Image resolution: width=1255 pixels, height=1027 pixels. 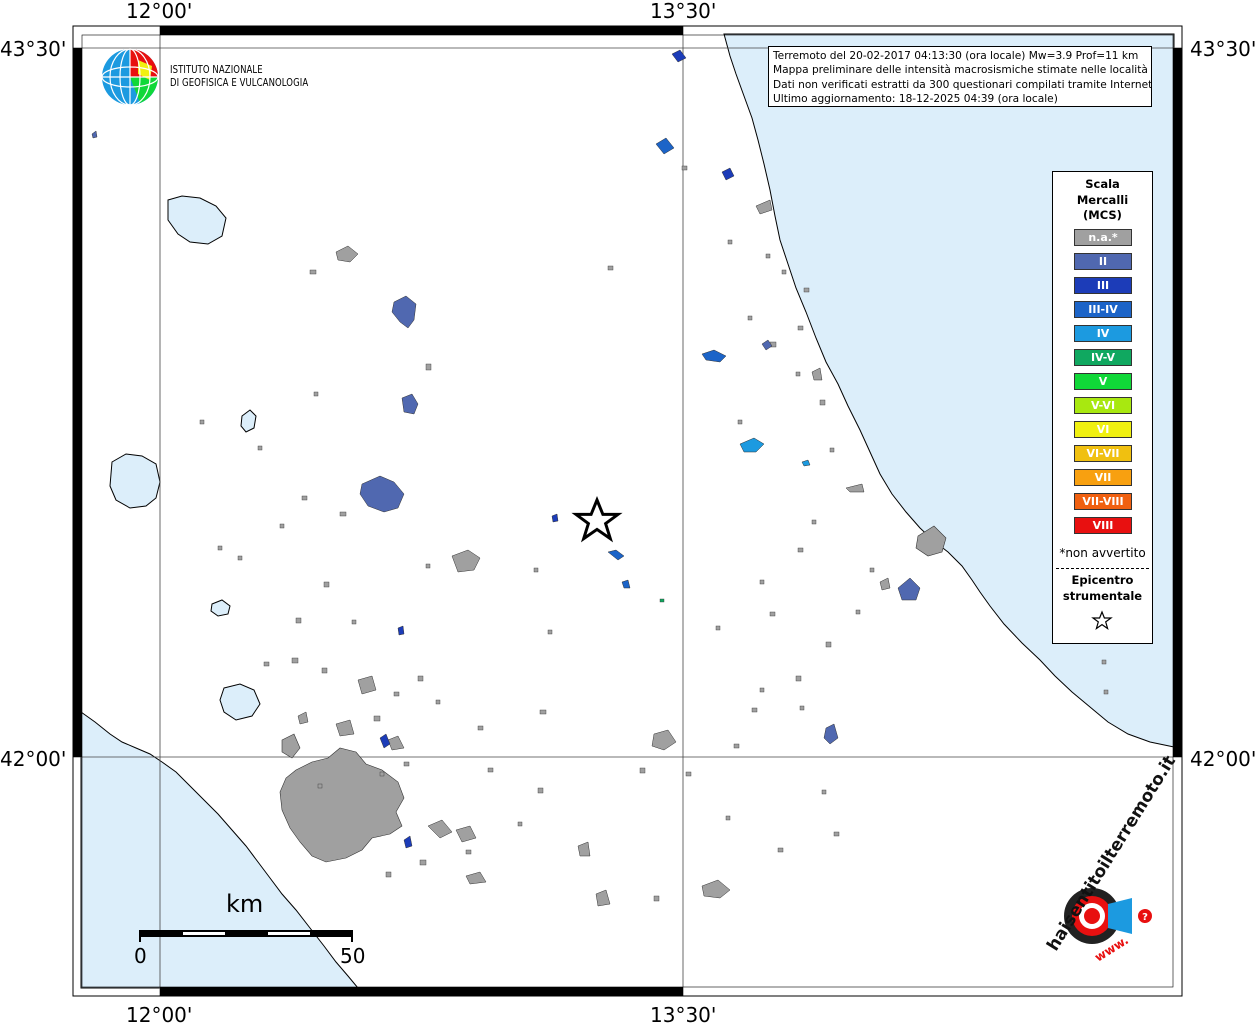 What do you see at coordinates (1102, 215) in the screenshot?
I see `legend-title-line-3: (MCS)` at bounding box center [1102, 215].